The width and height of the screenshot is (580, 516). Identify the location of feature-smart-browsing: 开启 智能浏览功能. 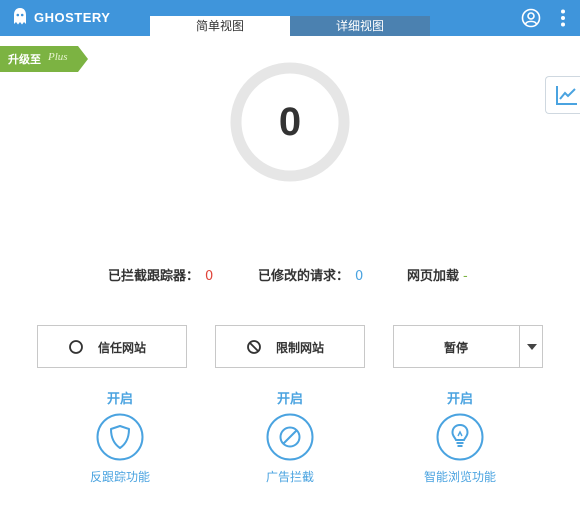
(460, 436).